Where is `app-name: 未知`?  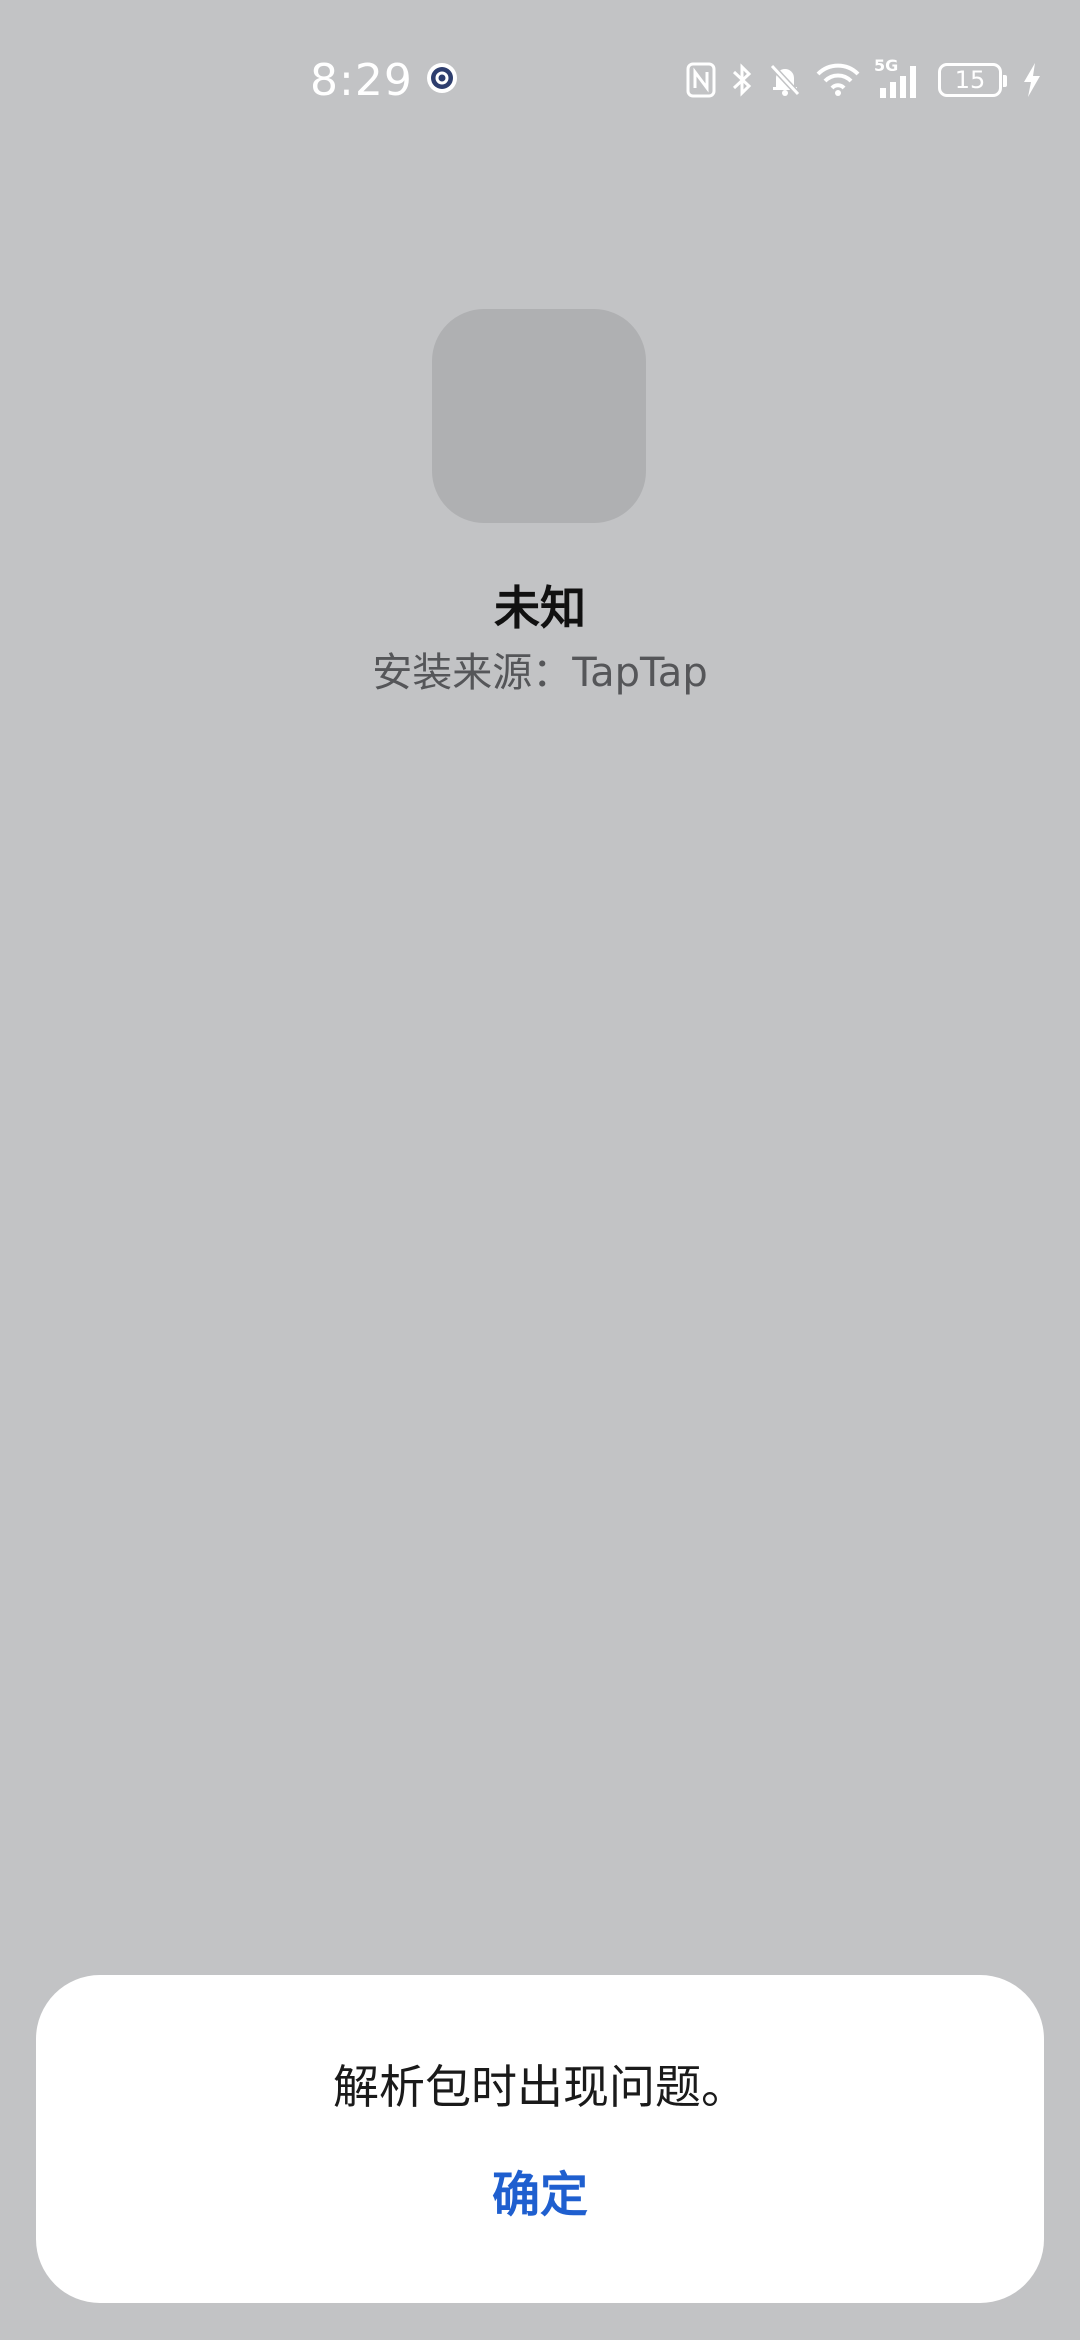
app-name: 未知 is located at coordinates (540, 608).